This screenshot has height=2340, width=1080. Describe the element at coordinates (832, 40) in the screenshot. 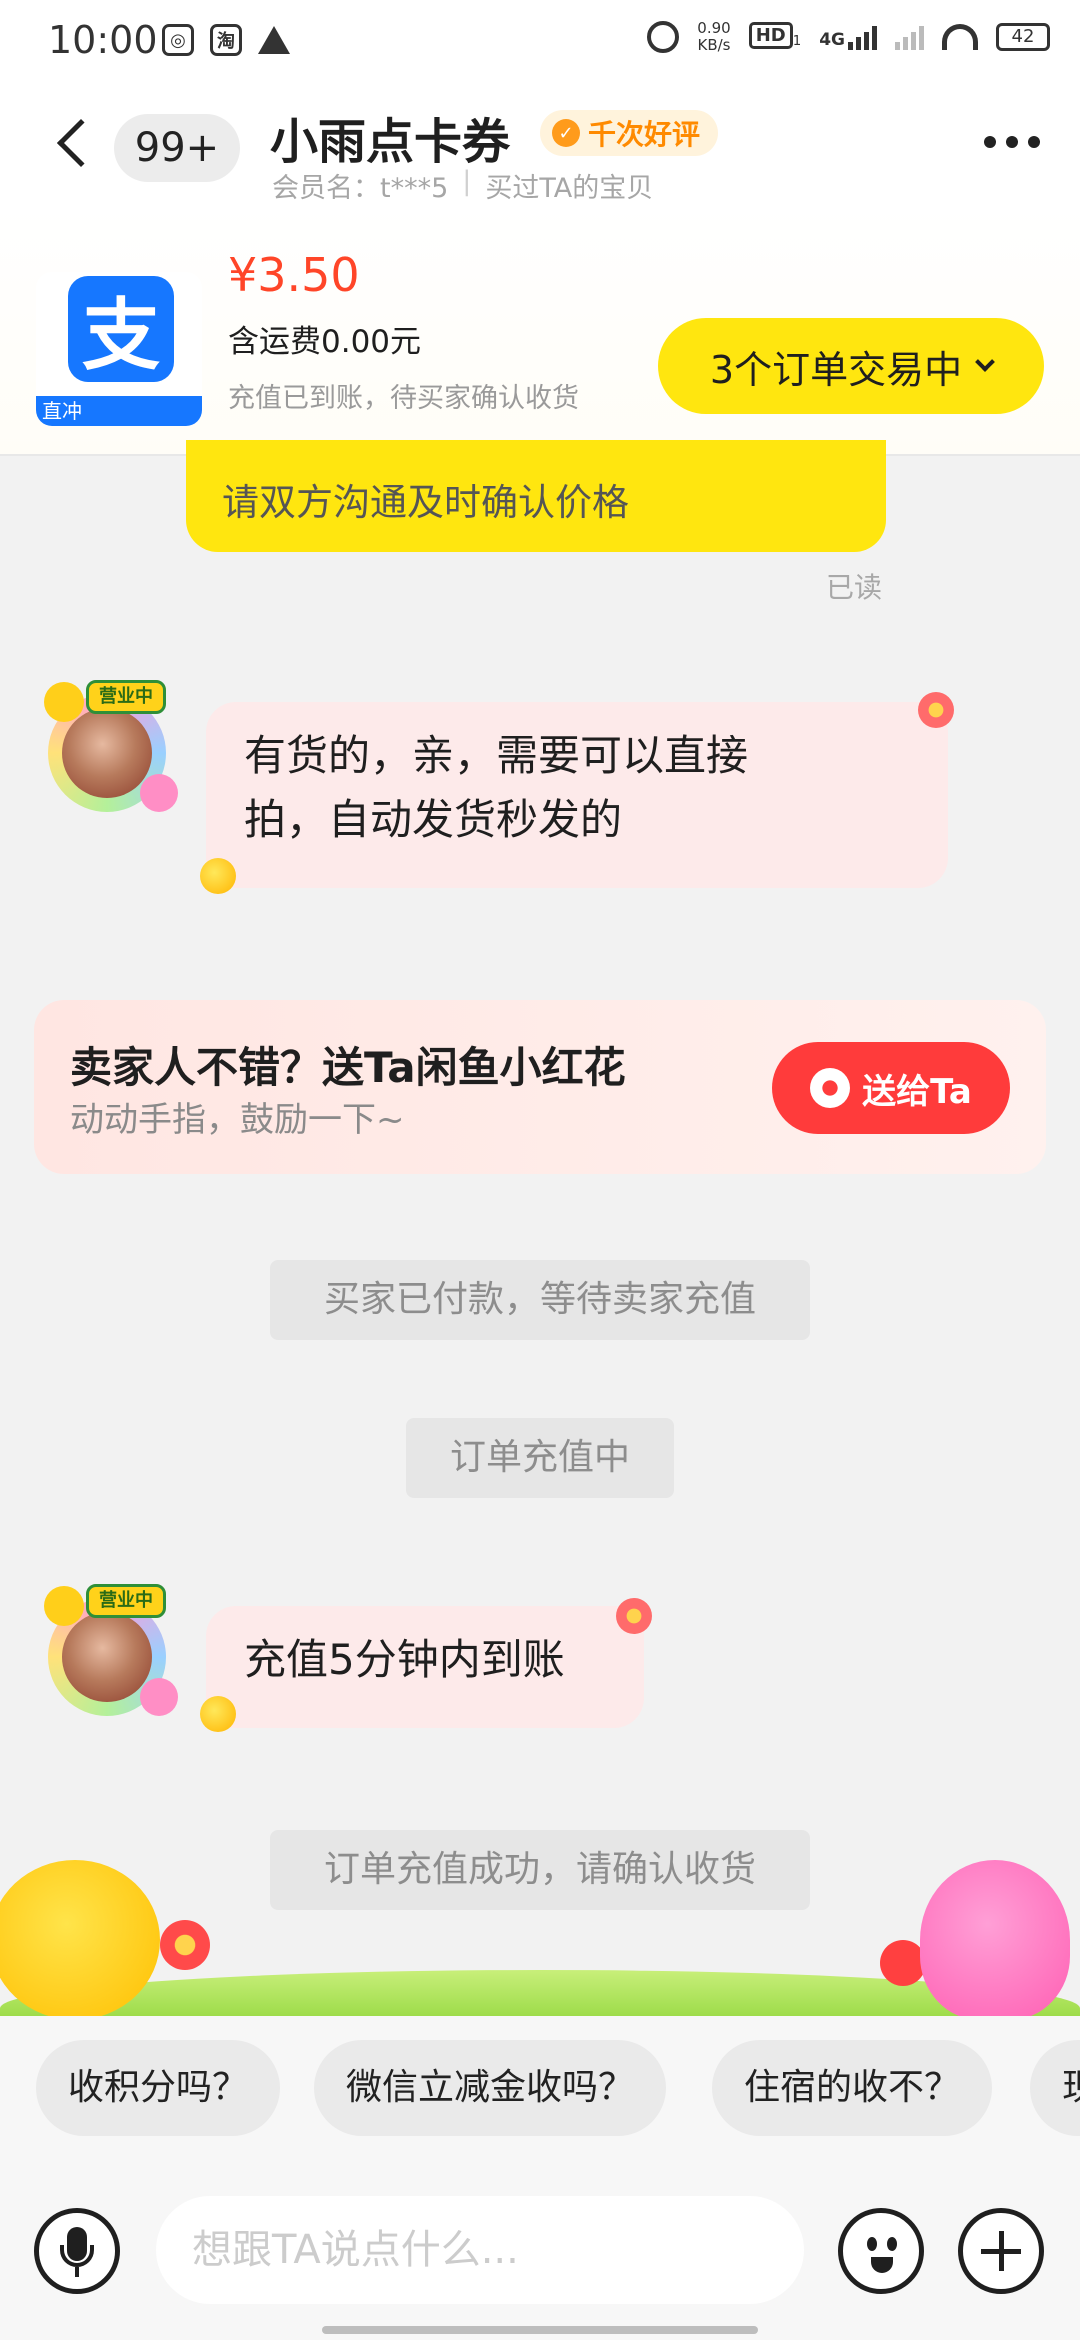

I see `net-type-label: 4G` at that location.